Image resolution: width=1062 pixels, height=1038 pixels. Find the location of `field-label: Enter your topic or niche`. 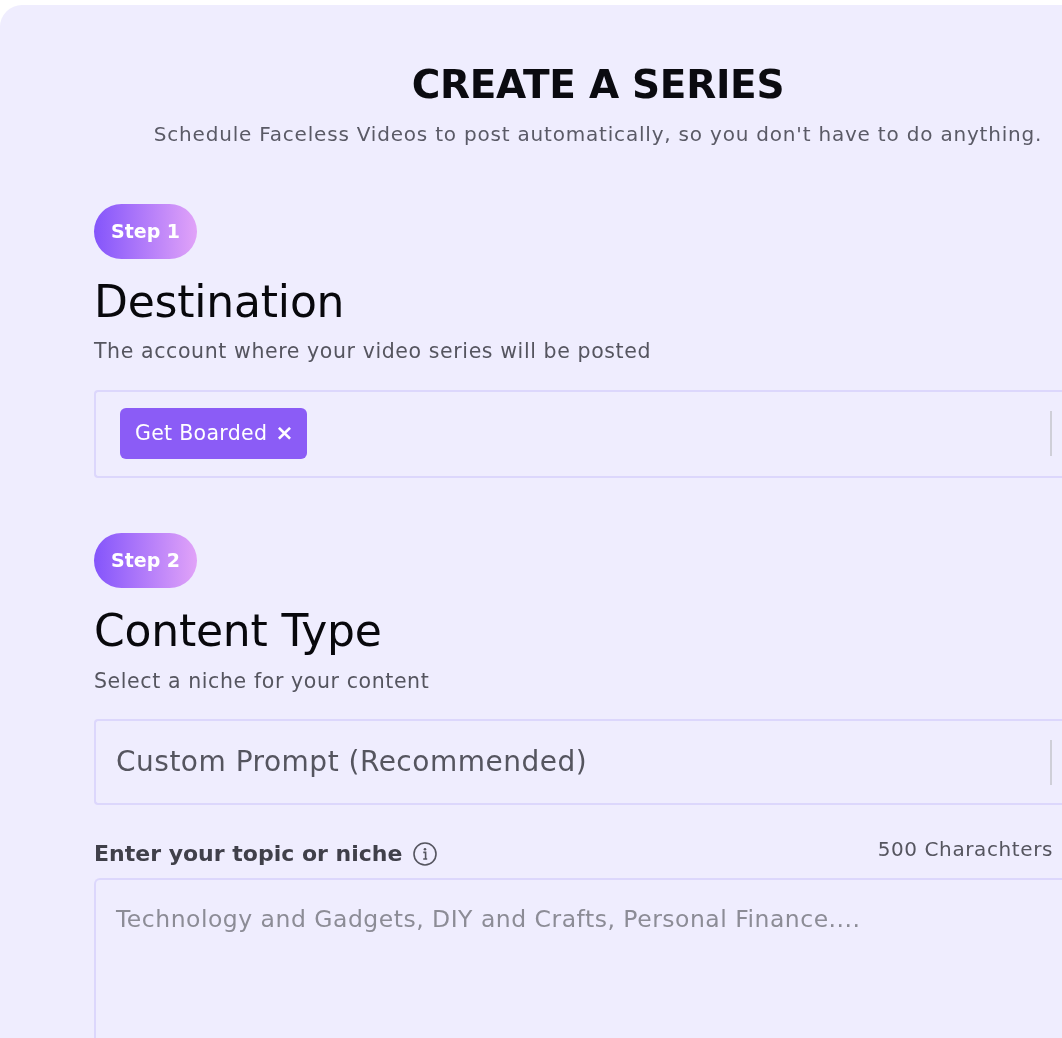

field-label: Enter your topic or niche is located at coordinates (248, 854).